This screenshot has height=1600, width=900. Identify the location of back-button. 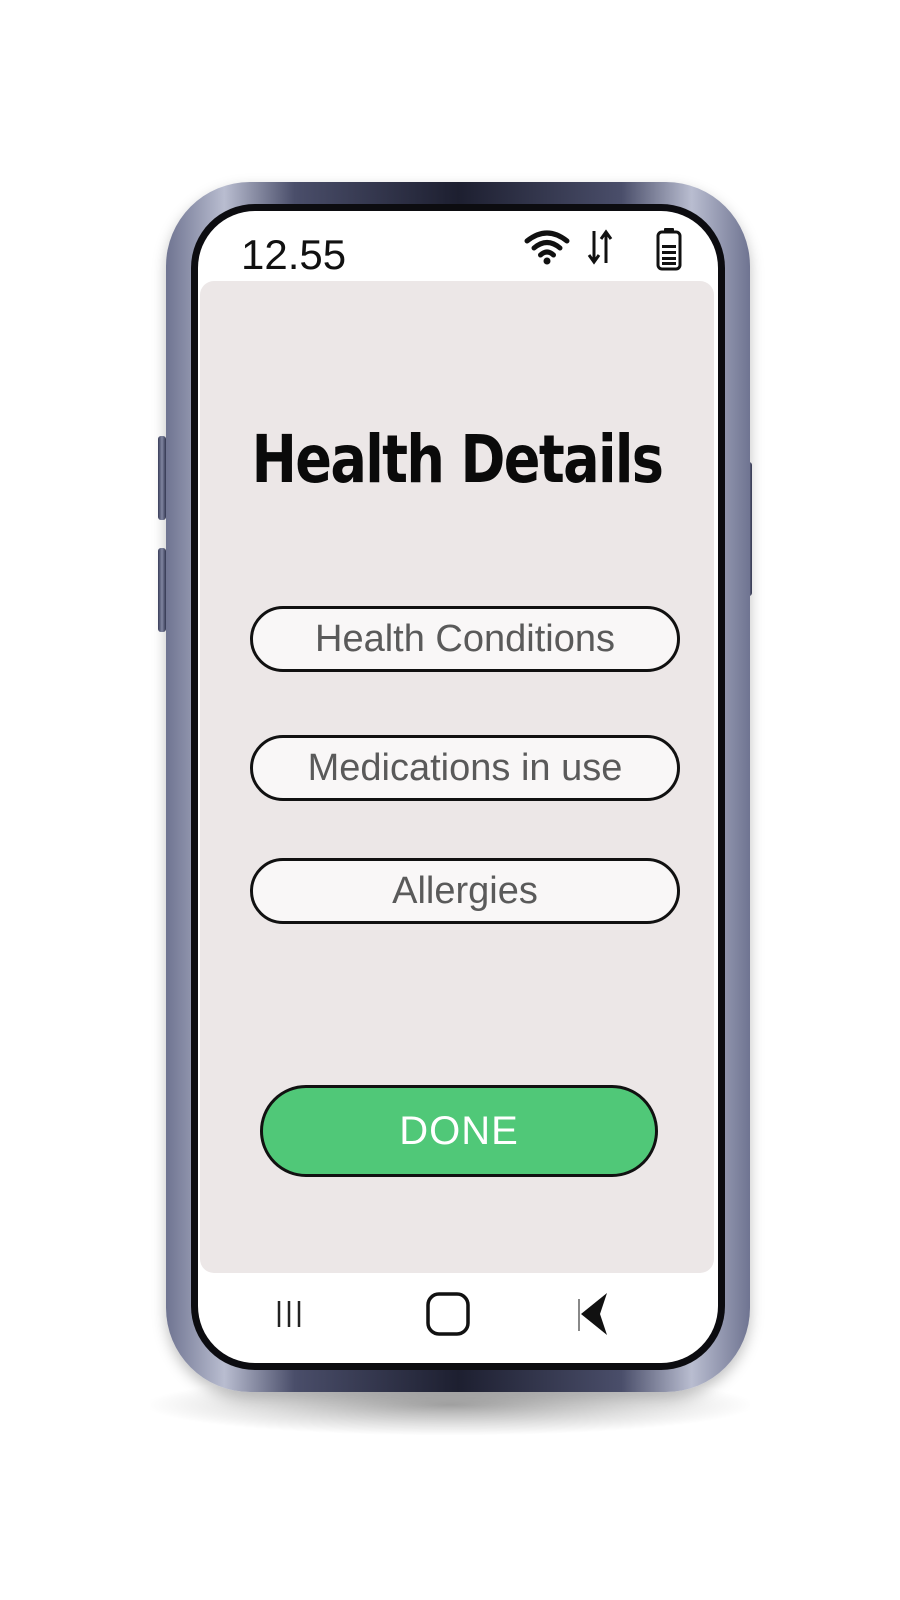
(595, 1314).